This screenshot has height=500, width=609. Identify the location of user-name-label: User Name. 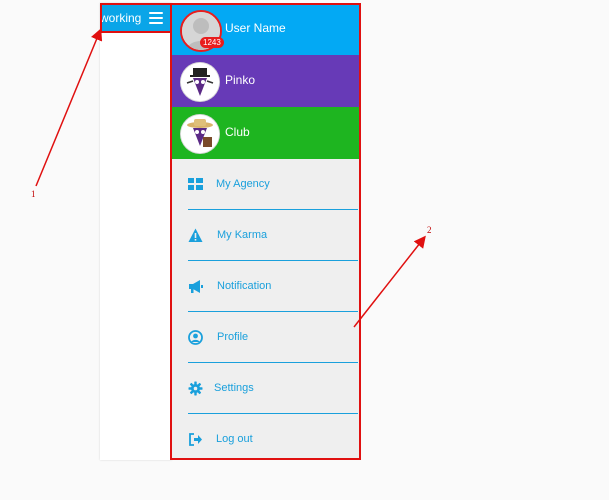
(255, 28).